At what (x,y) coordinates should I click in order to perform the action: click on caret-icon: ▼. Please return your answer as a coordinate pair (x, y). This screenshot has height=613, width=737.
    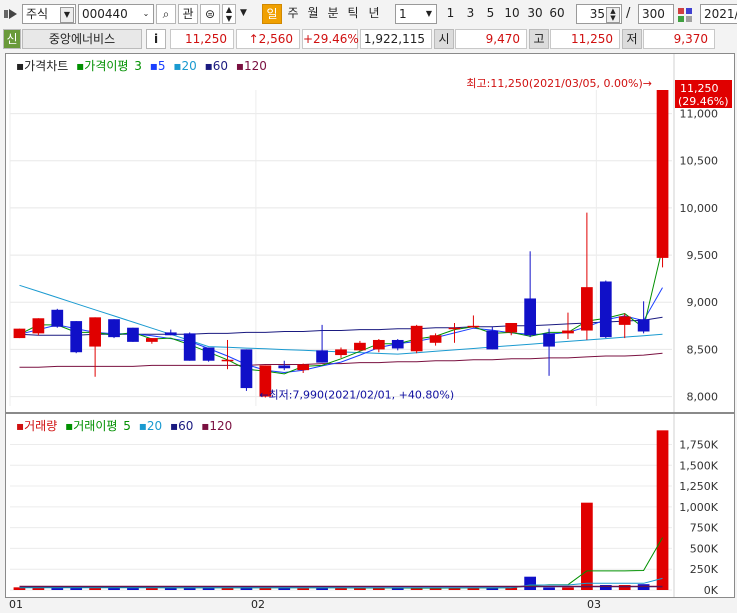
    Looking at the image, I should click on (243, 13).